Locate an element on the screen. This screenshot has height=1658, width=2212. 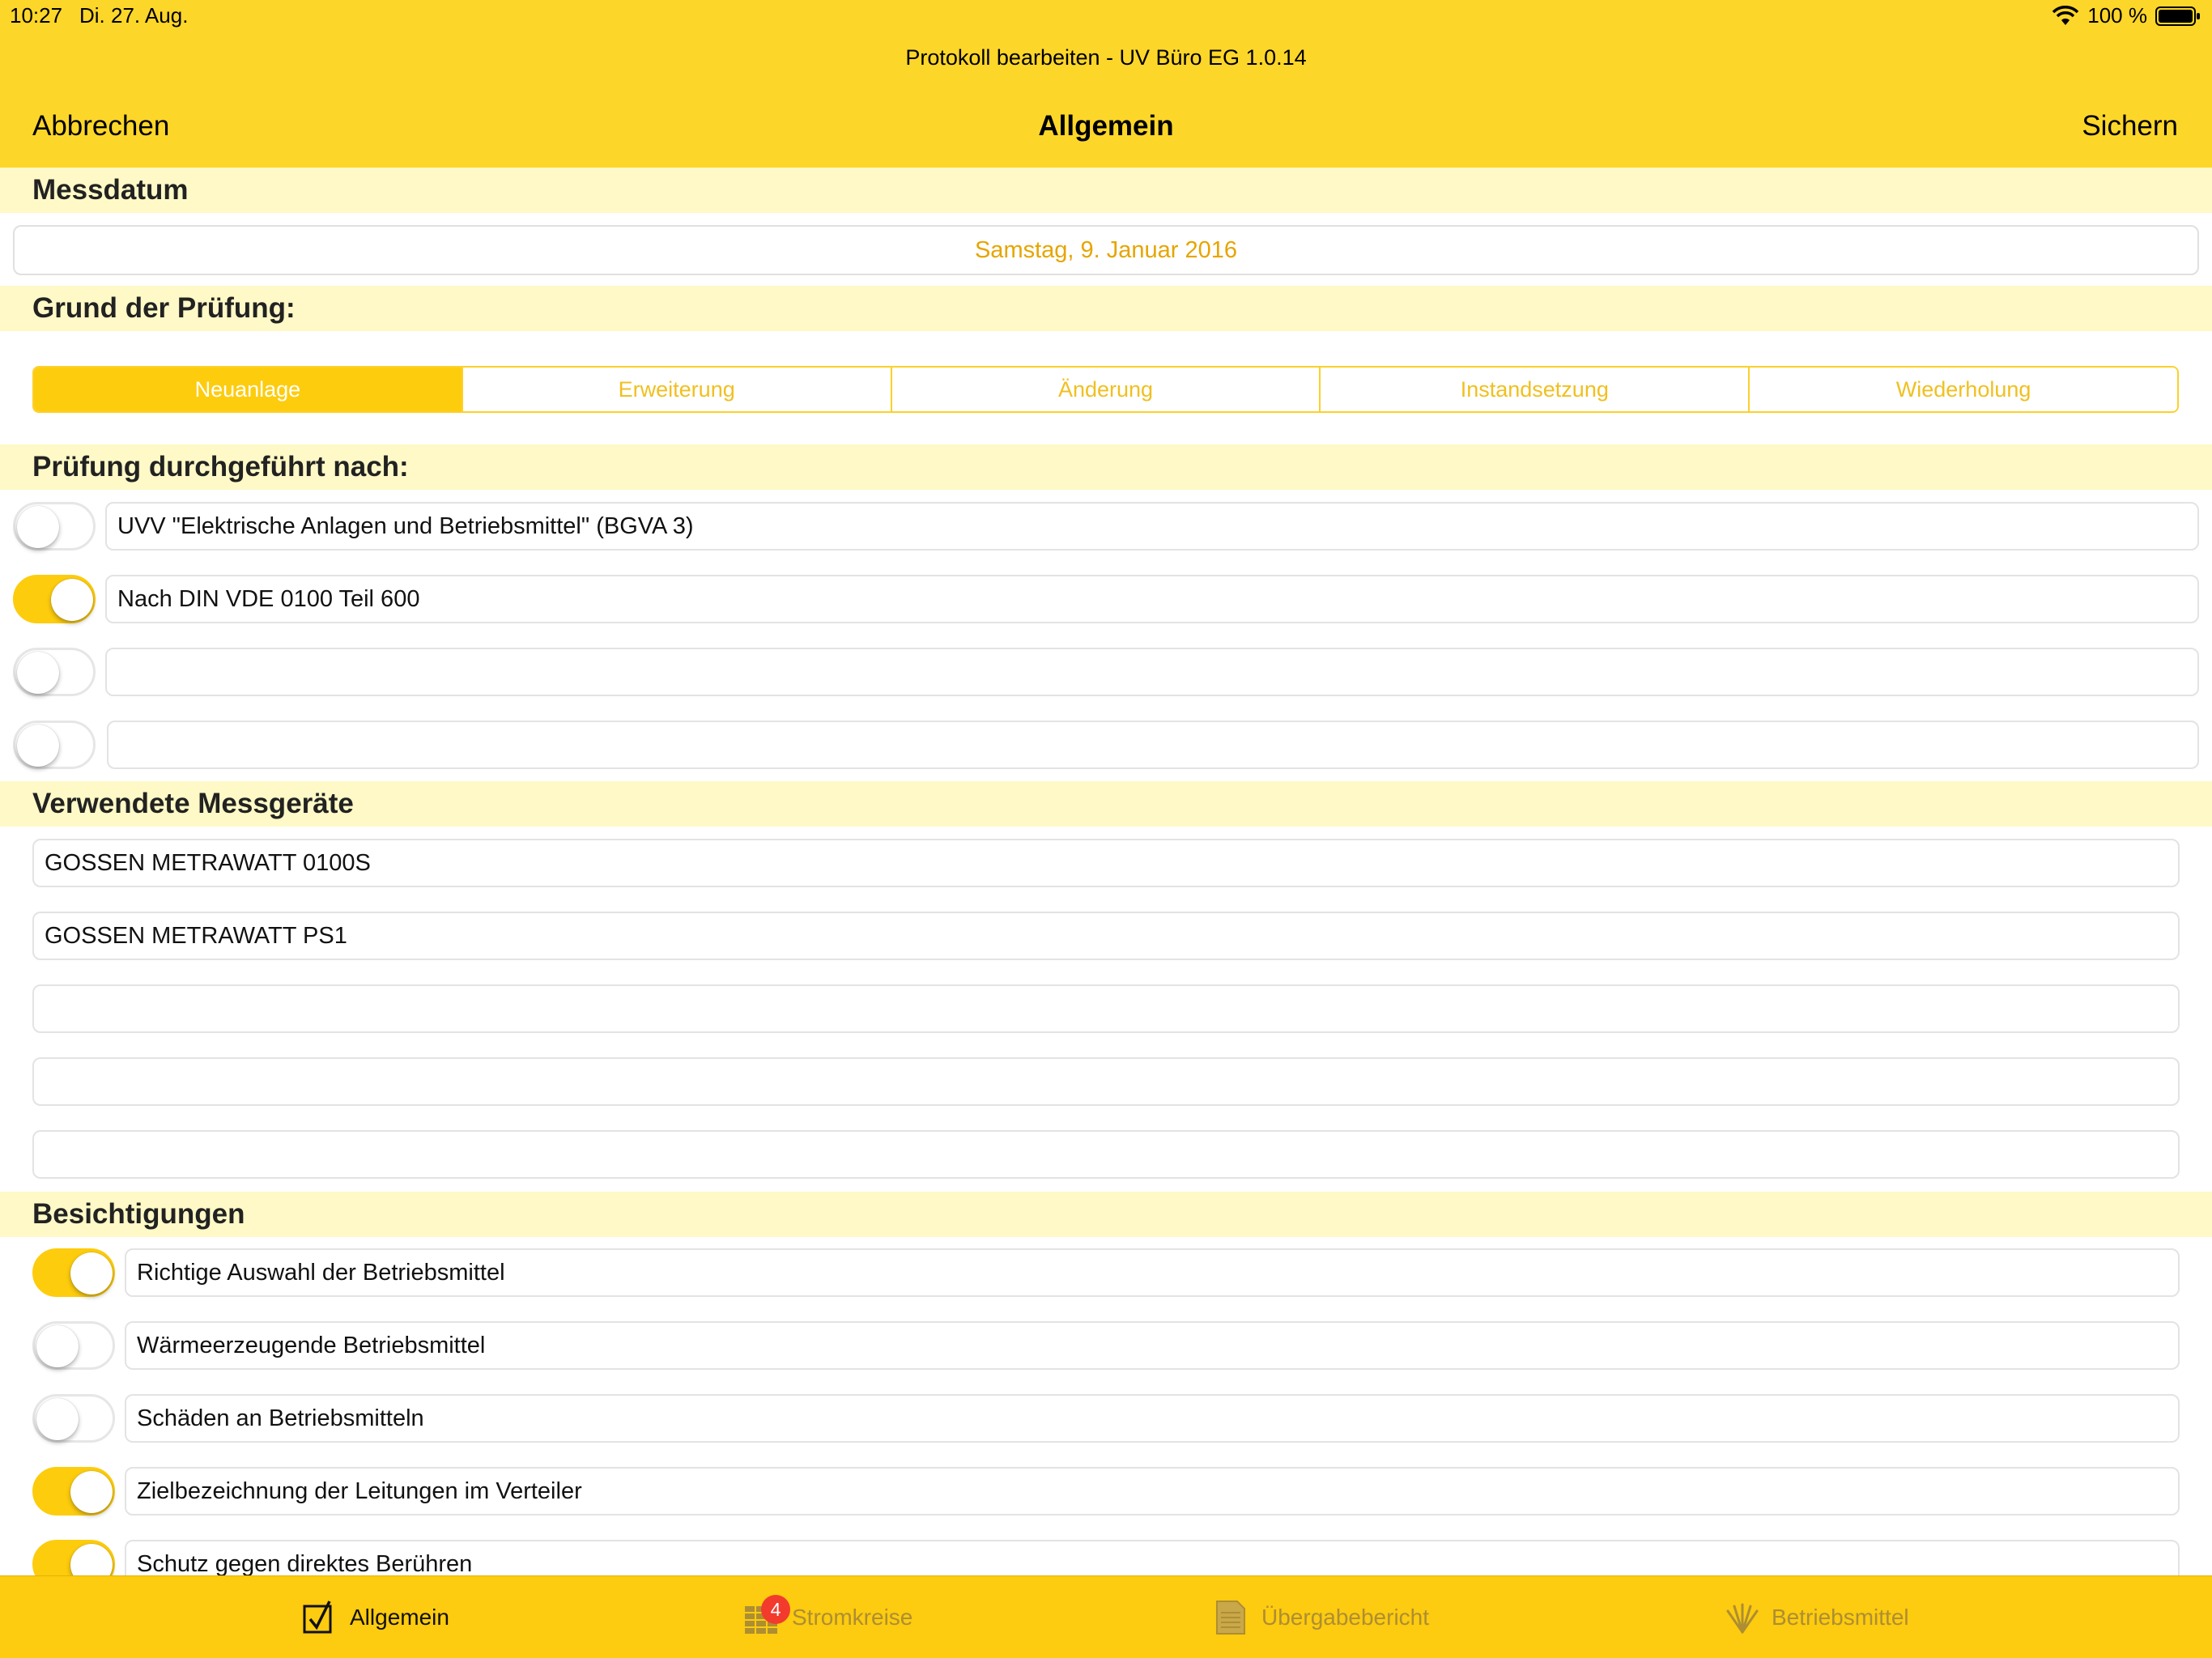
tab-stromkreise: 4 Stromkreise is located at coordinates (829, 1617).